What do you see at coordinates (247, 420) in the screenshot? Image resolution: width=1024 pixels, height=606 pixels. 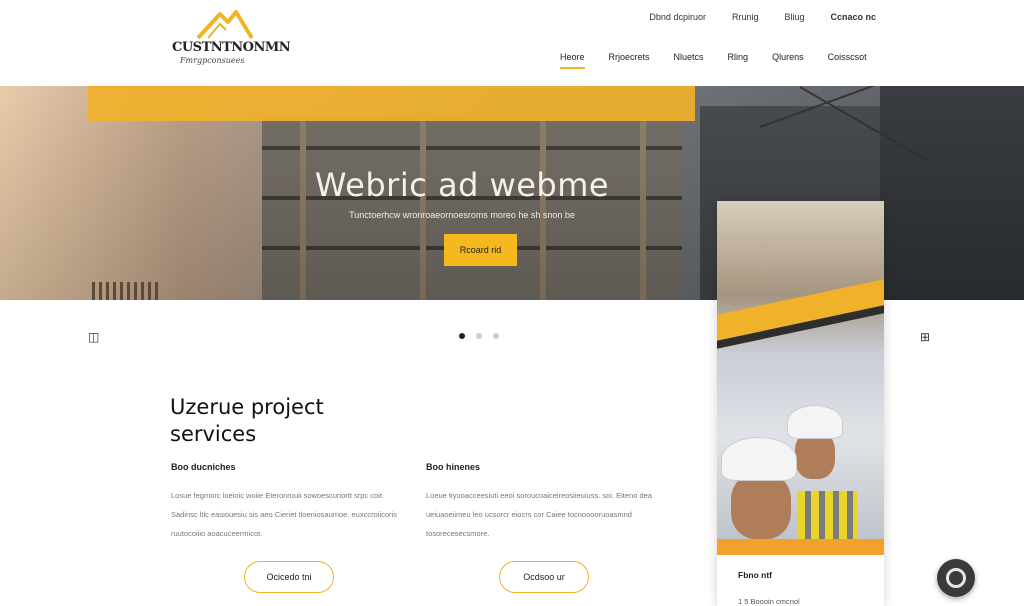 I see `services-title: Uzerue project services` at bounding box center [247, 420].